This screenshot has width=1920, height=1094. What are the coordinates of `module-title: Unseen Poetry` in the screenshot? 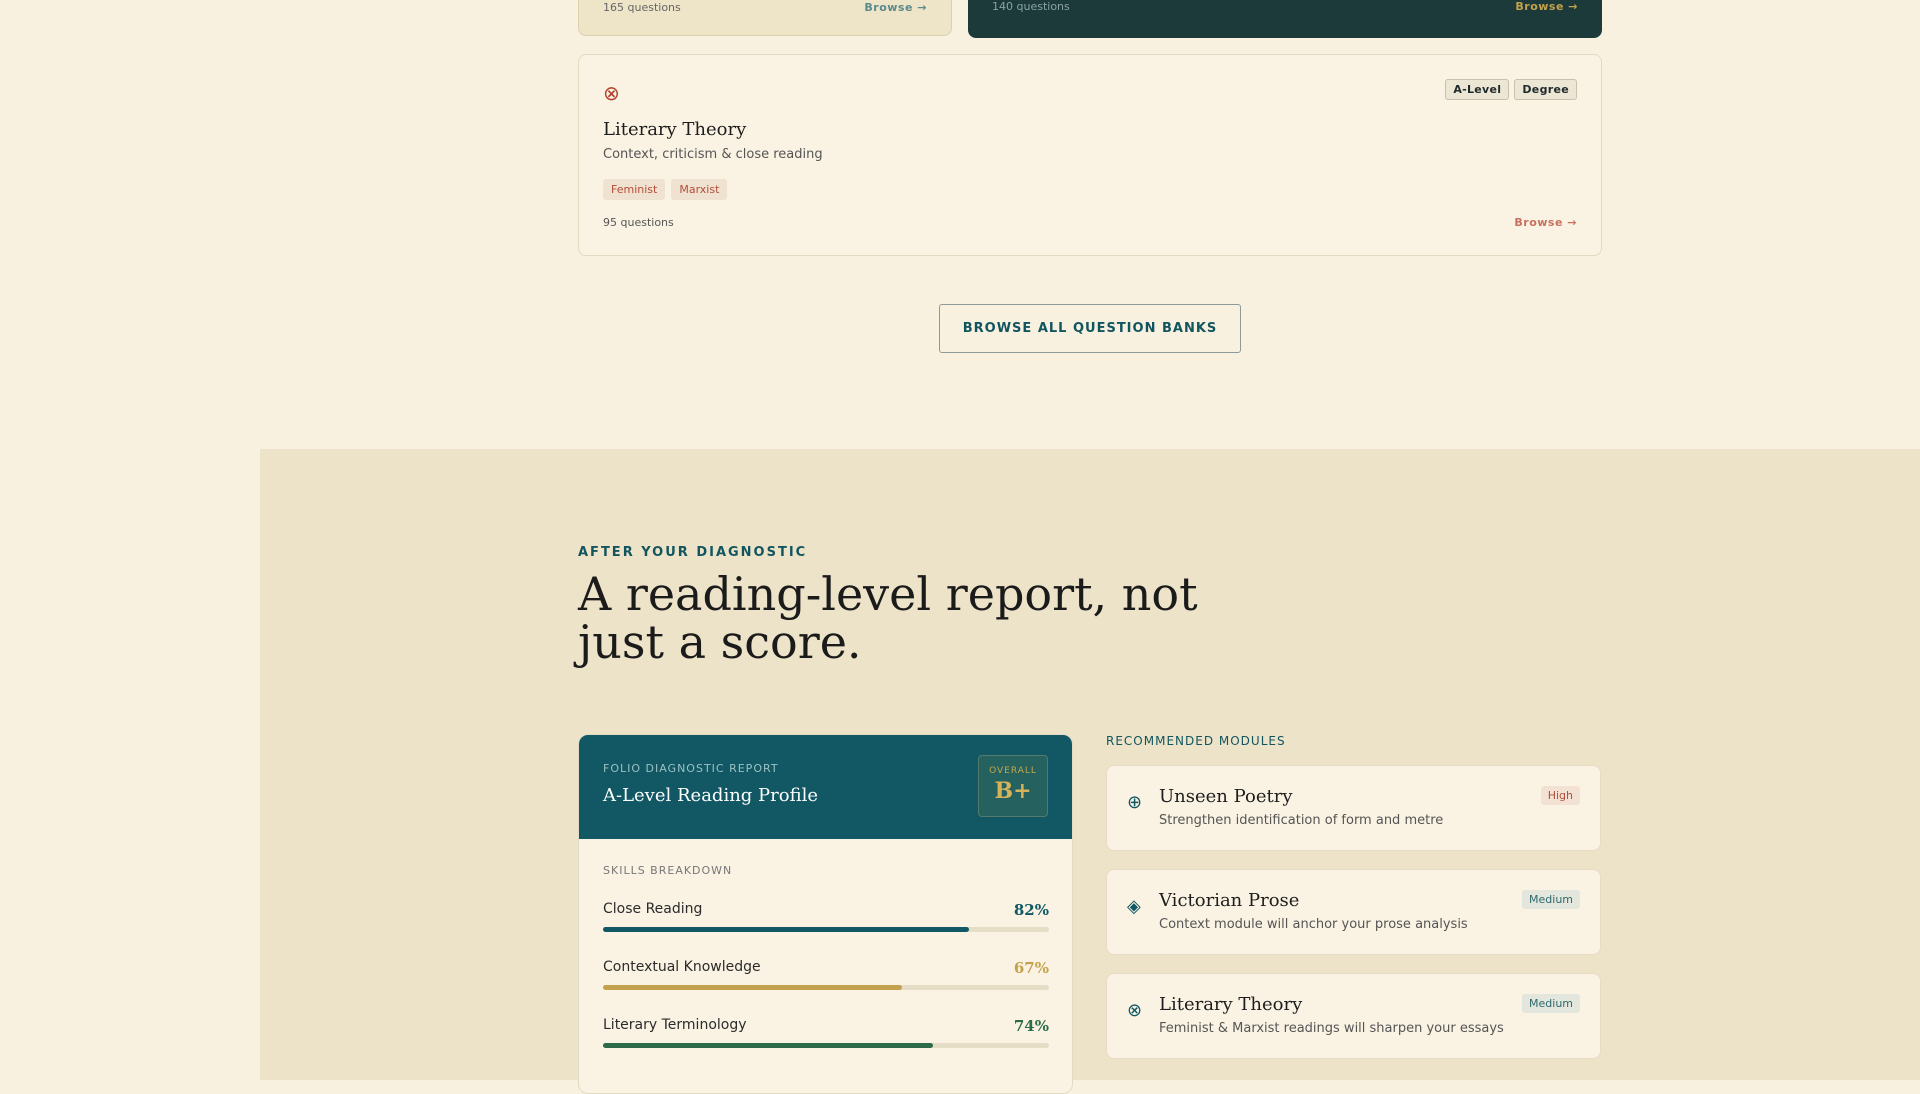 It's located at (1226, 796).